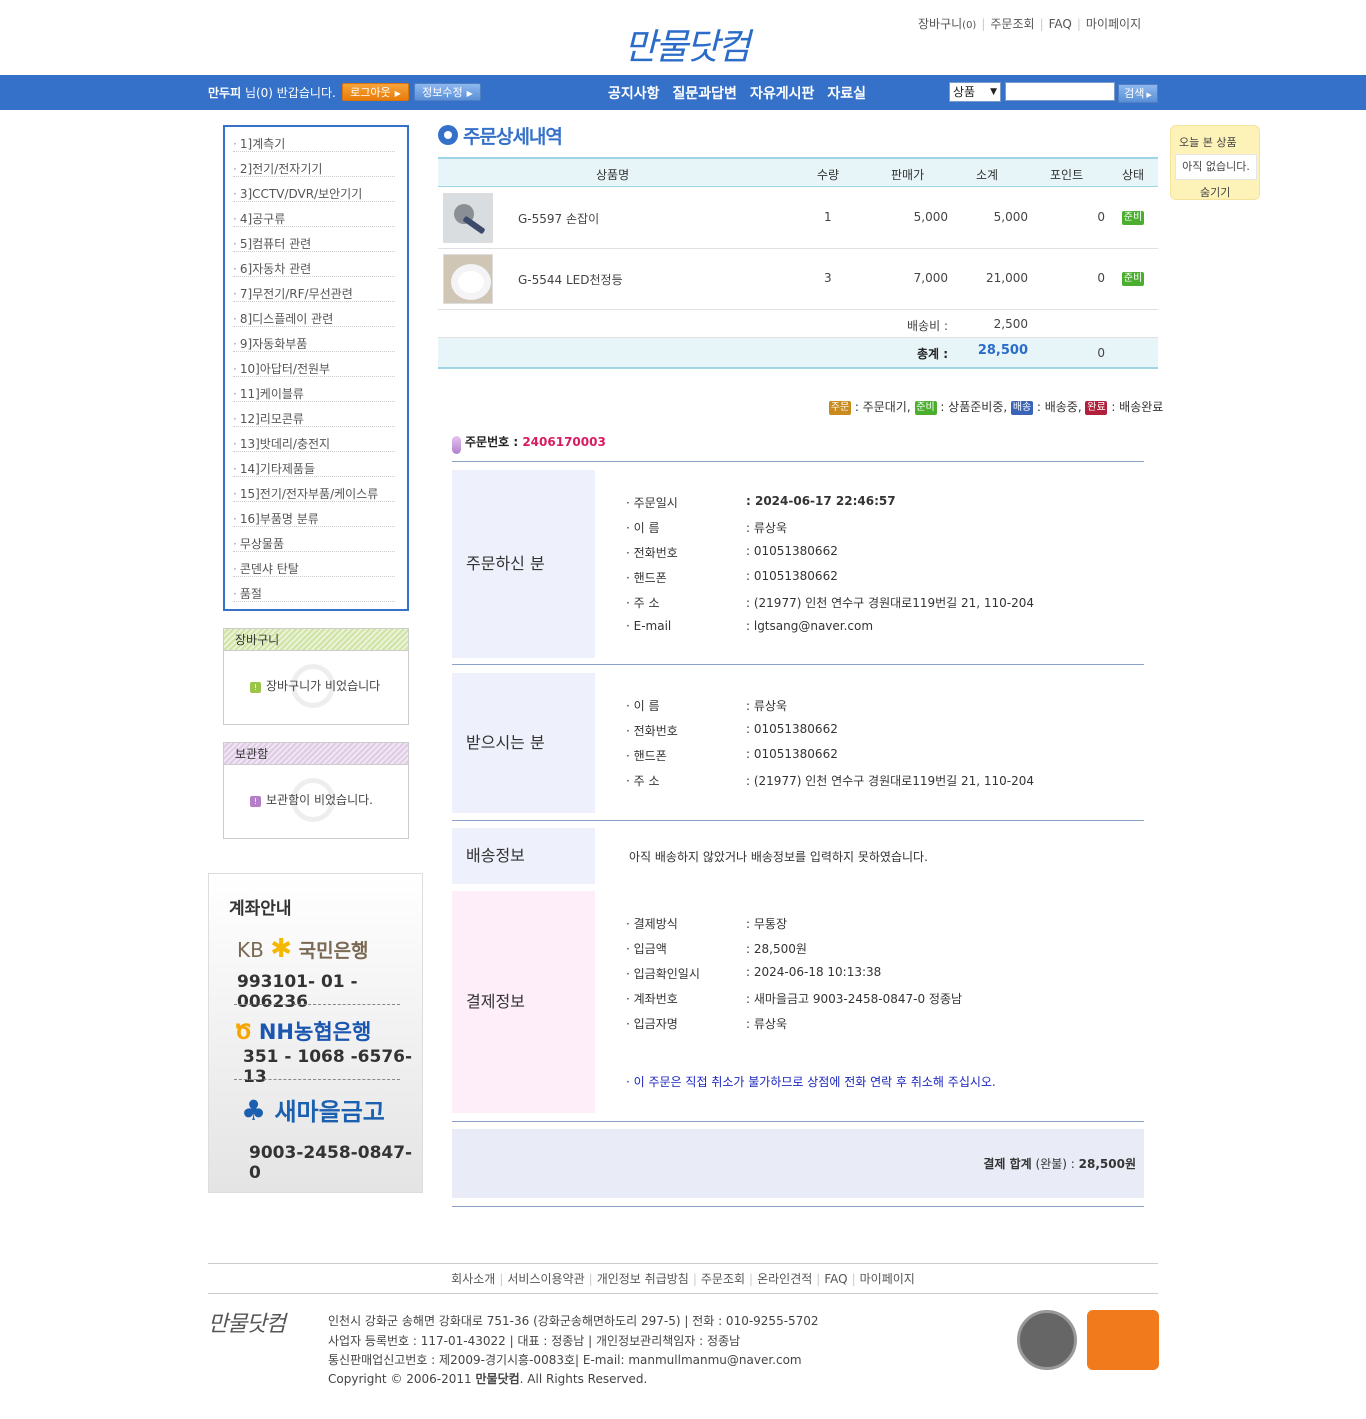 This screenshot has height=1419, width=1366. Describe the element at coordinates (908, 175) in the screenshot. I see `column-header: 판매가` at that location.